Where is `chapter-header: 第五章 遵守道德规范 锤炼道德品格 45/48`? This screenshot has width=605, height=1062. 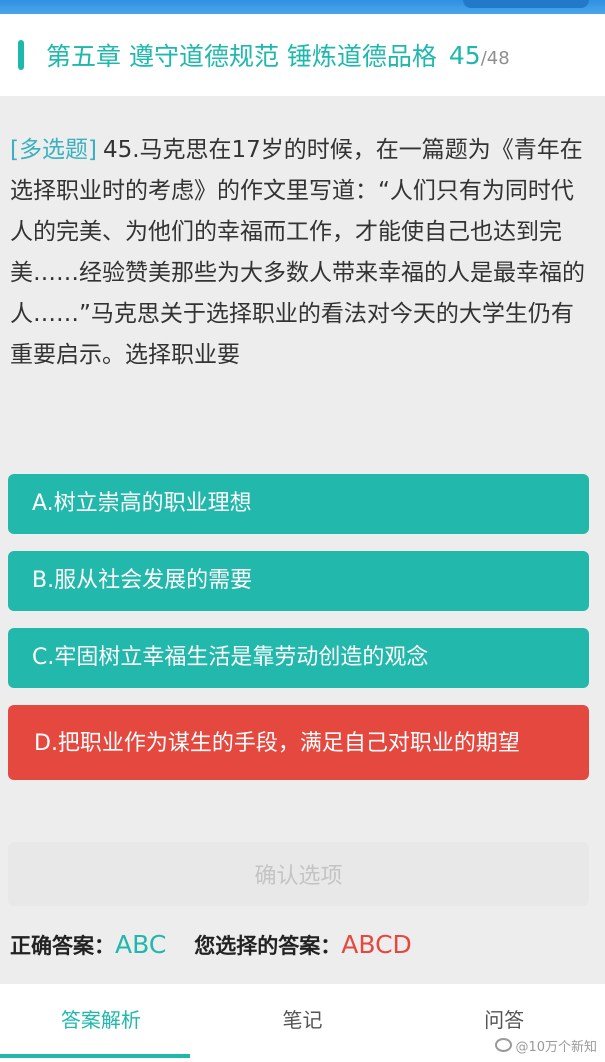
chapter-header: 第五章 遵守道德规范 锤炼道德品格 45/48 is located at coordinates (302, 55).